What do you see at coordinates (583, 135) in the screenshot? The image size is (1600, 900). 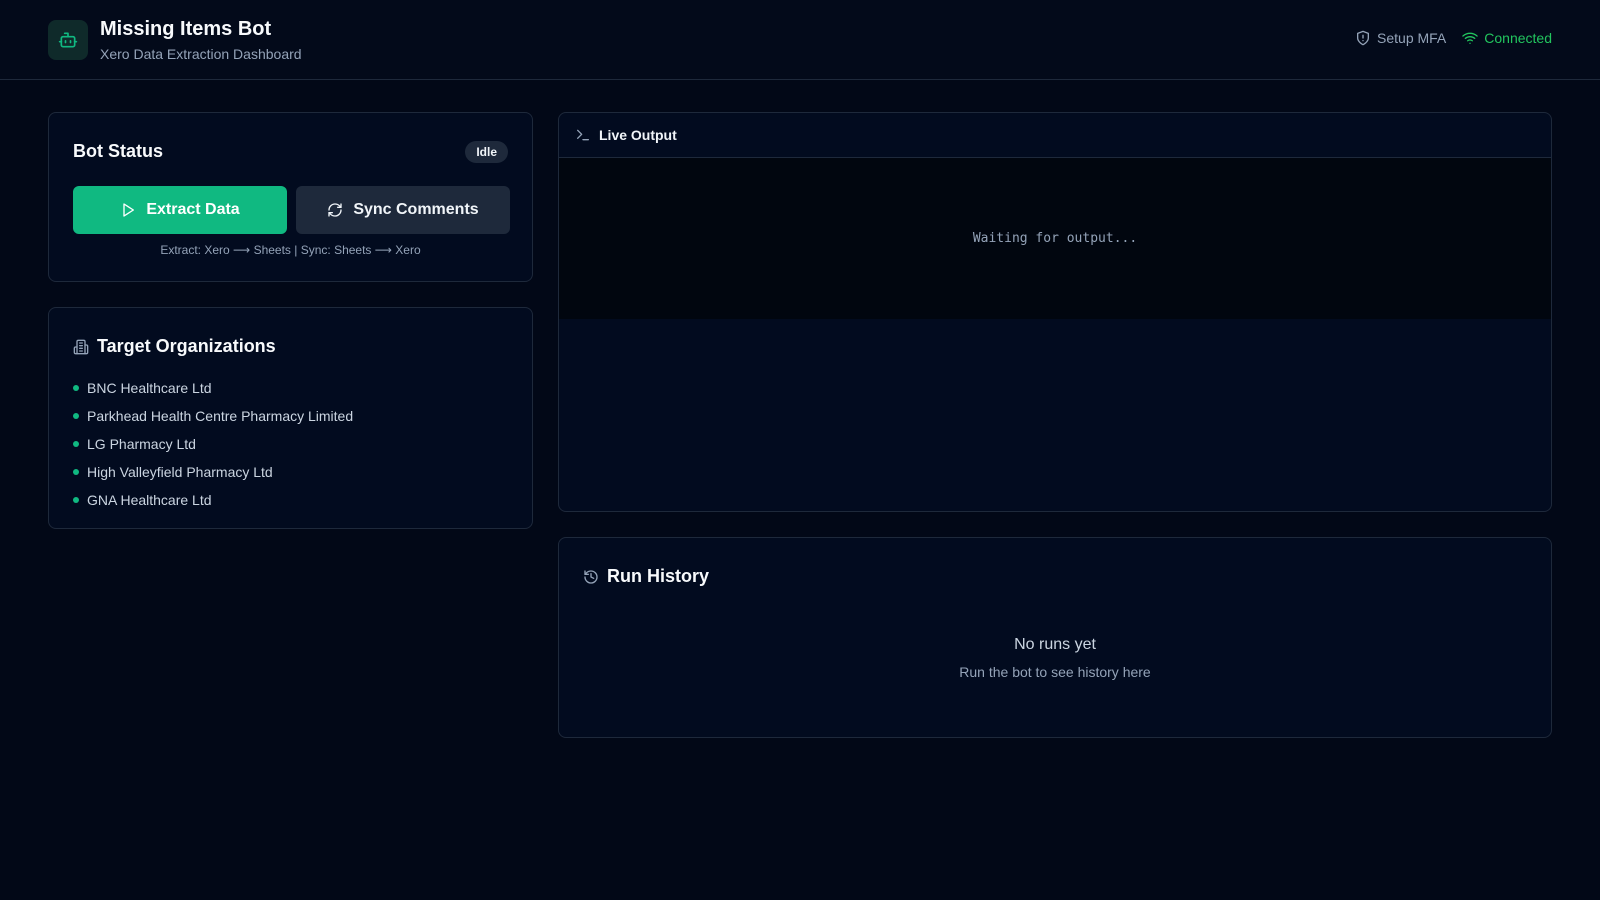 I see `terminal-icon` at bounding box center [583, 135].